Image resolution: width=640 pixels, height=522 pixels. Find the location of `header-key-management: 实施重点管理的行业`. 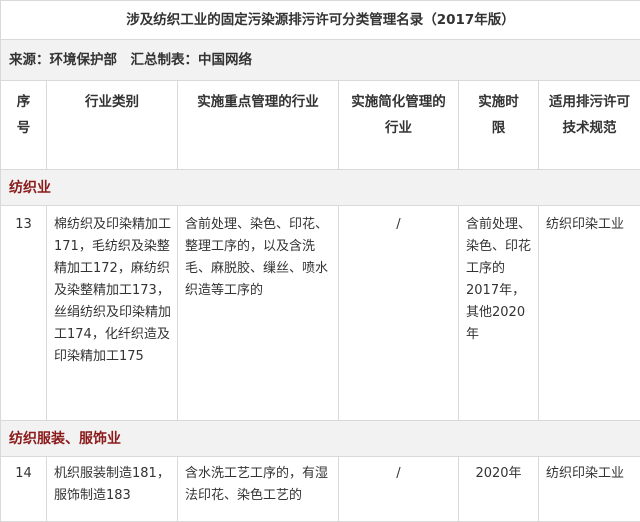

header-key-management: 实施重点管理的行业 is located at coordinates (258, 125).